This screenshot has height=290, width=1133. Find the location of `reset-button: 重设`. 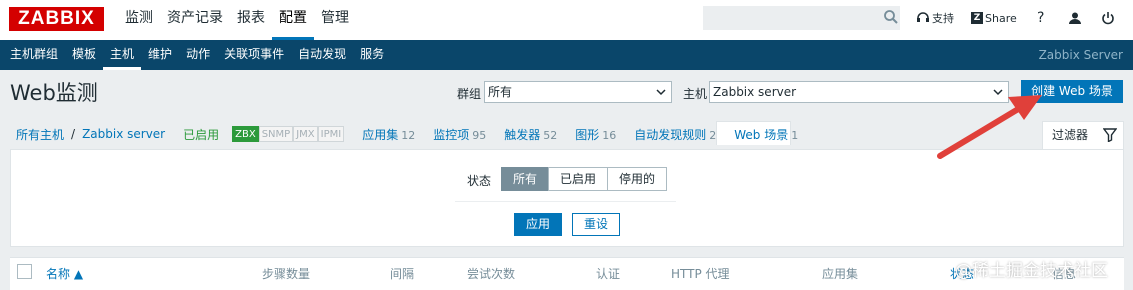

reset-button: 重设 is located at coordinates (596, 224).